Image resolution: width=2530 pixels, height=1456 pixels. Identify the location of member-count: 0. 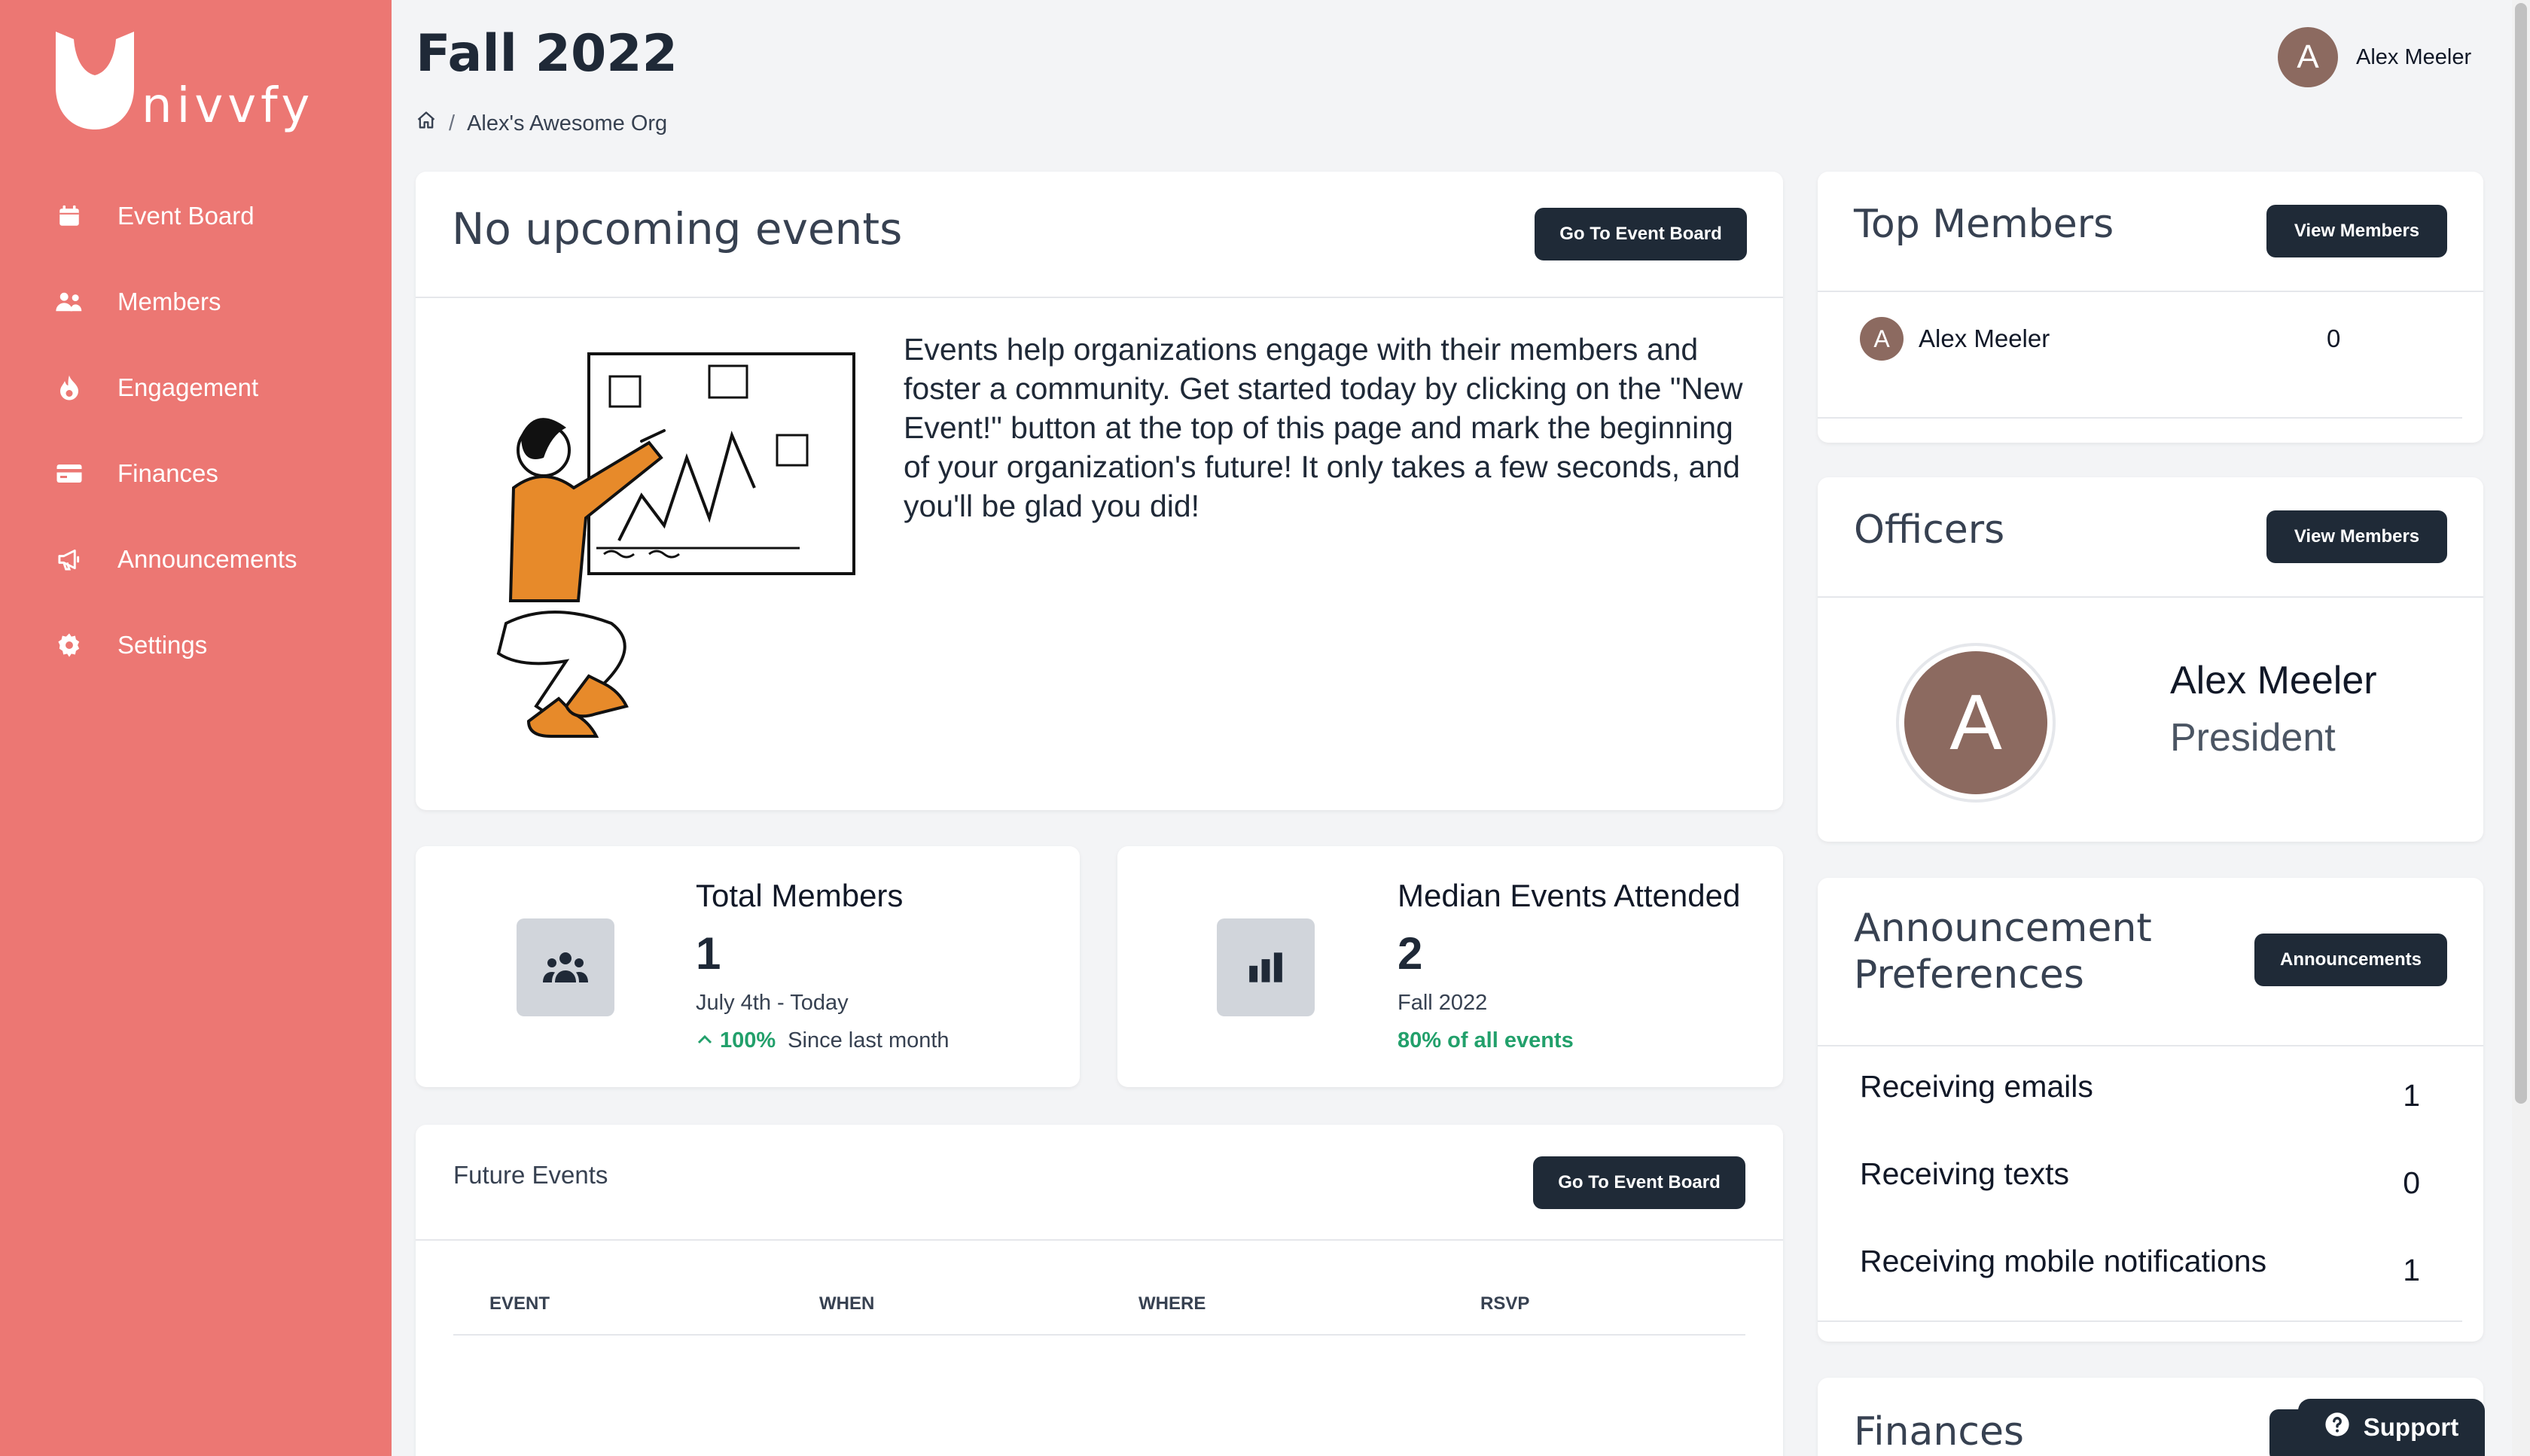
(2334, 338).